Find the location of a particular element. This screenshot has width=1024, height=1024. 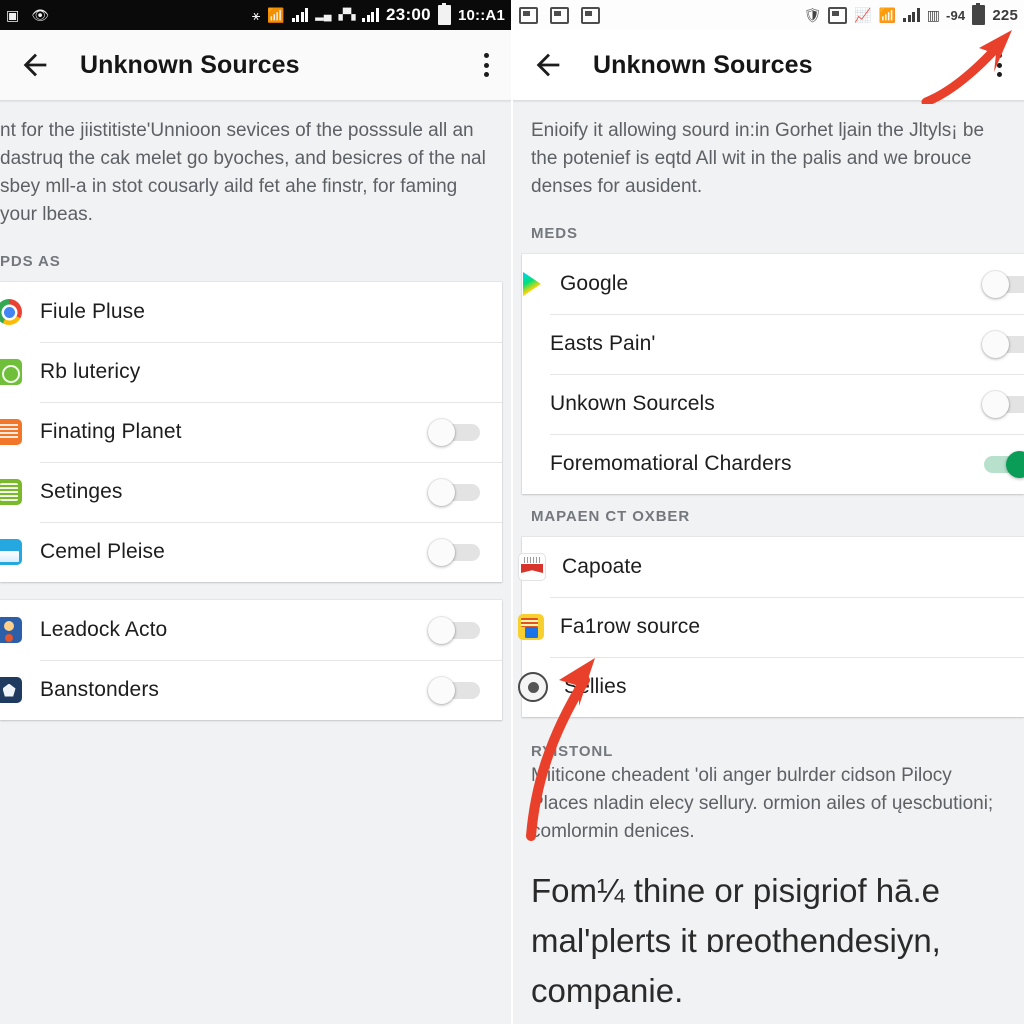

list-item-label: Capoate is located at coordinates (602, 566).